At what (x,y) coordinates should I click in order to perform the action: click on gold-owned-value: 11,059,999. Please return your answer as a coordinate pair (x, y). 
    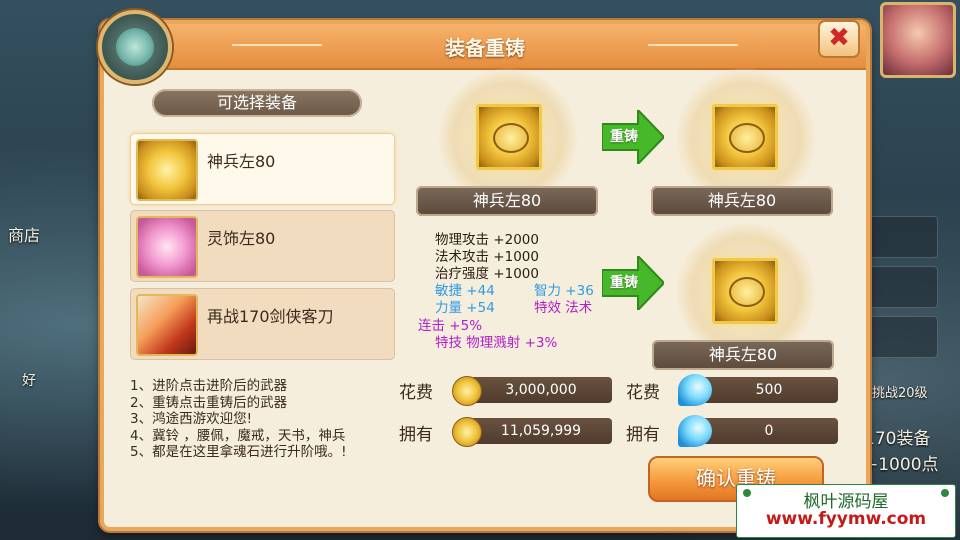
    Looking at the image, I should click on (541, 431).